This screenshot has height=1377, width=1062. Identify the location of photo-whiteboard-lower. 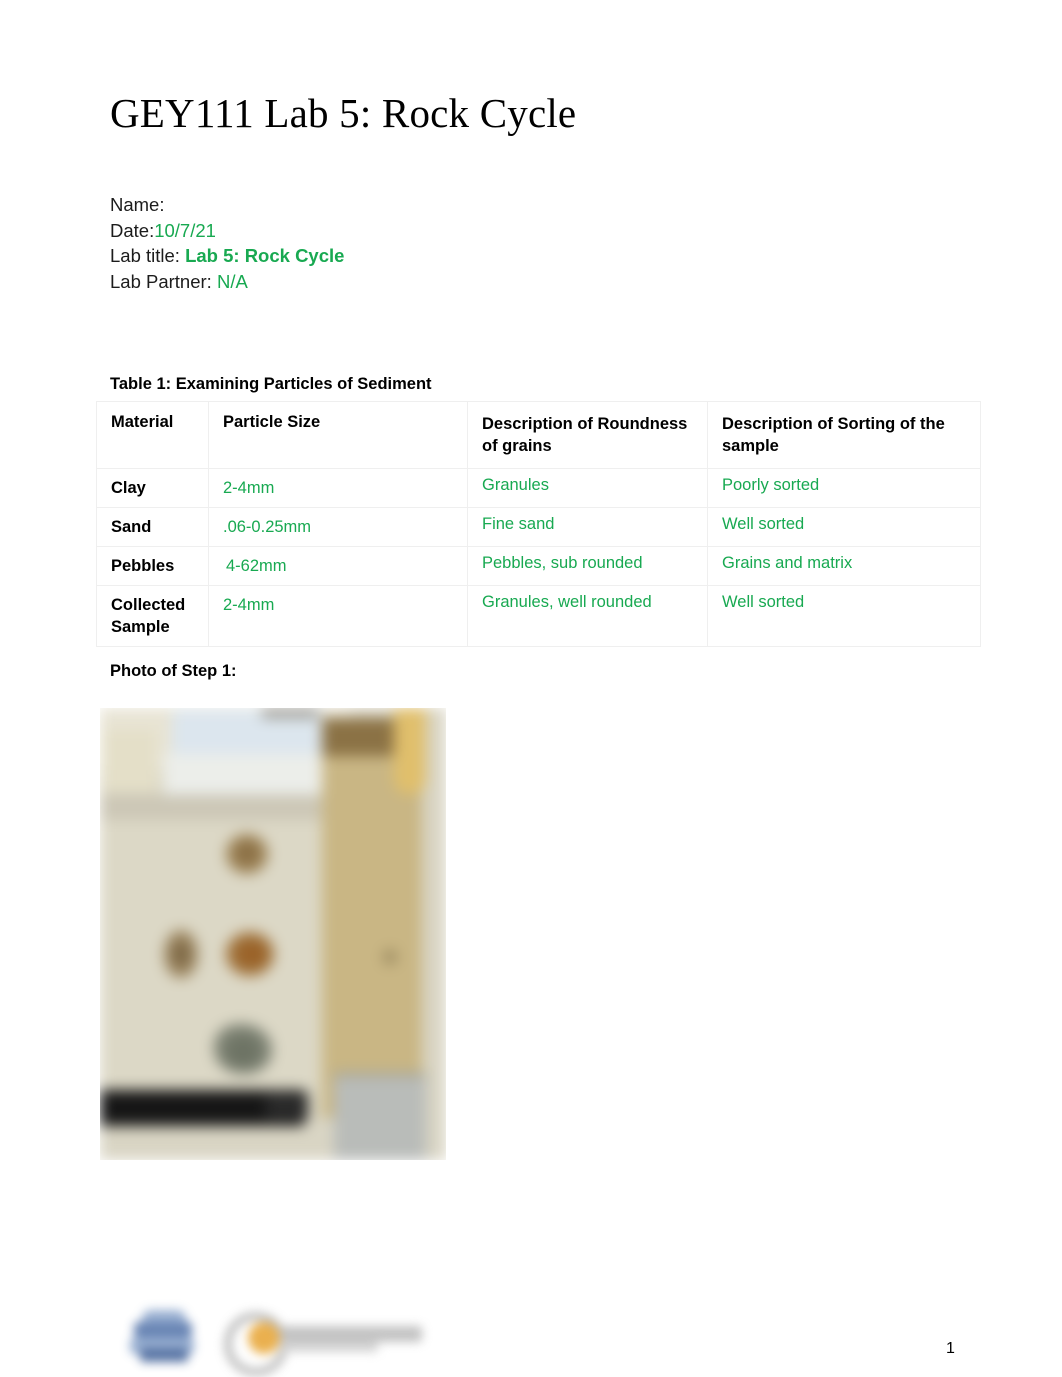
(251, 776).